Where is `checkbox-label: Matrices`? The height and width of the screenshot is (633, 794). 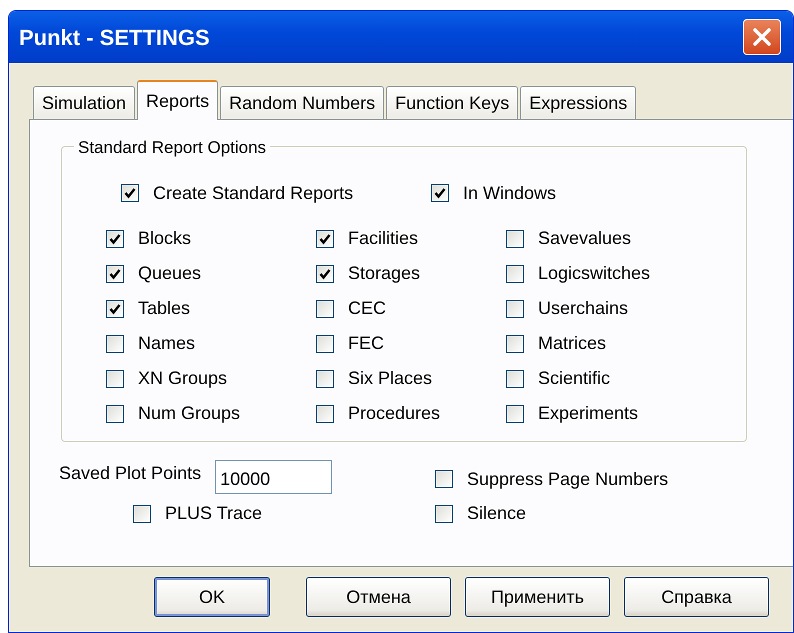 checkbox-label: Matrices is located at coordinates (572, 343).